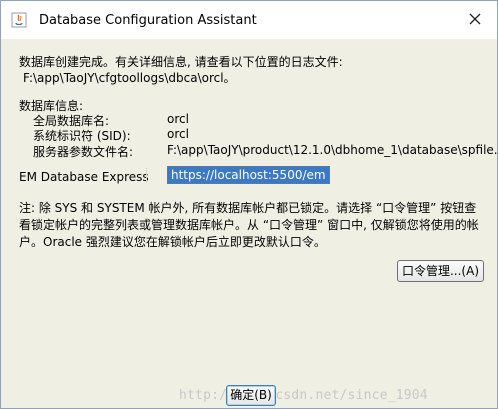 Image resolution: width=498 pixels, height=409 pixels. I want to click on spfile-label: 服务器参数文件名:, so click(83, 152).